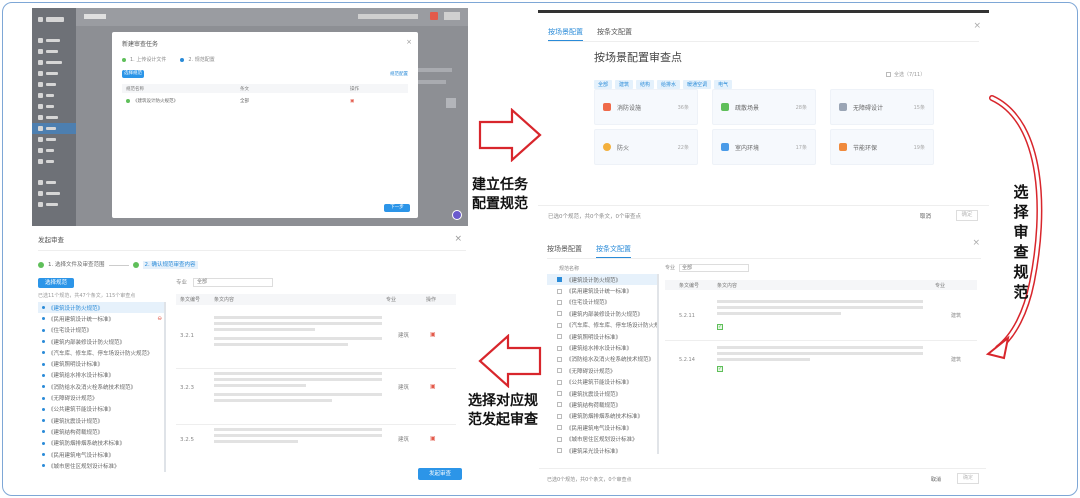  Describe the element at coordinates (399, 75) in the screenshot. I see `rule-config-link: 规范配置` at that location.